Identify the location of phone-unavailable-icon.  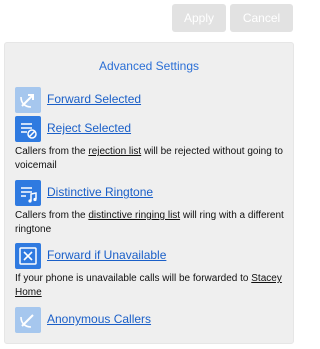
(28, 256).